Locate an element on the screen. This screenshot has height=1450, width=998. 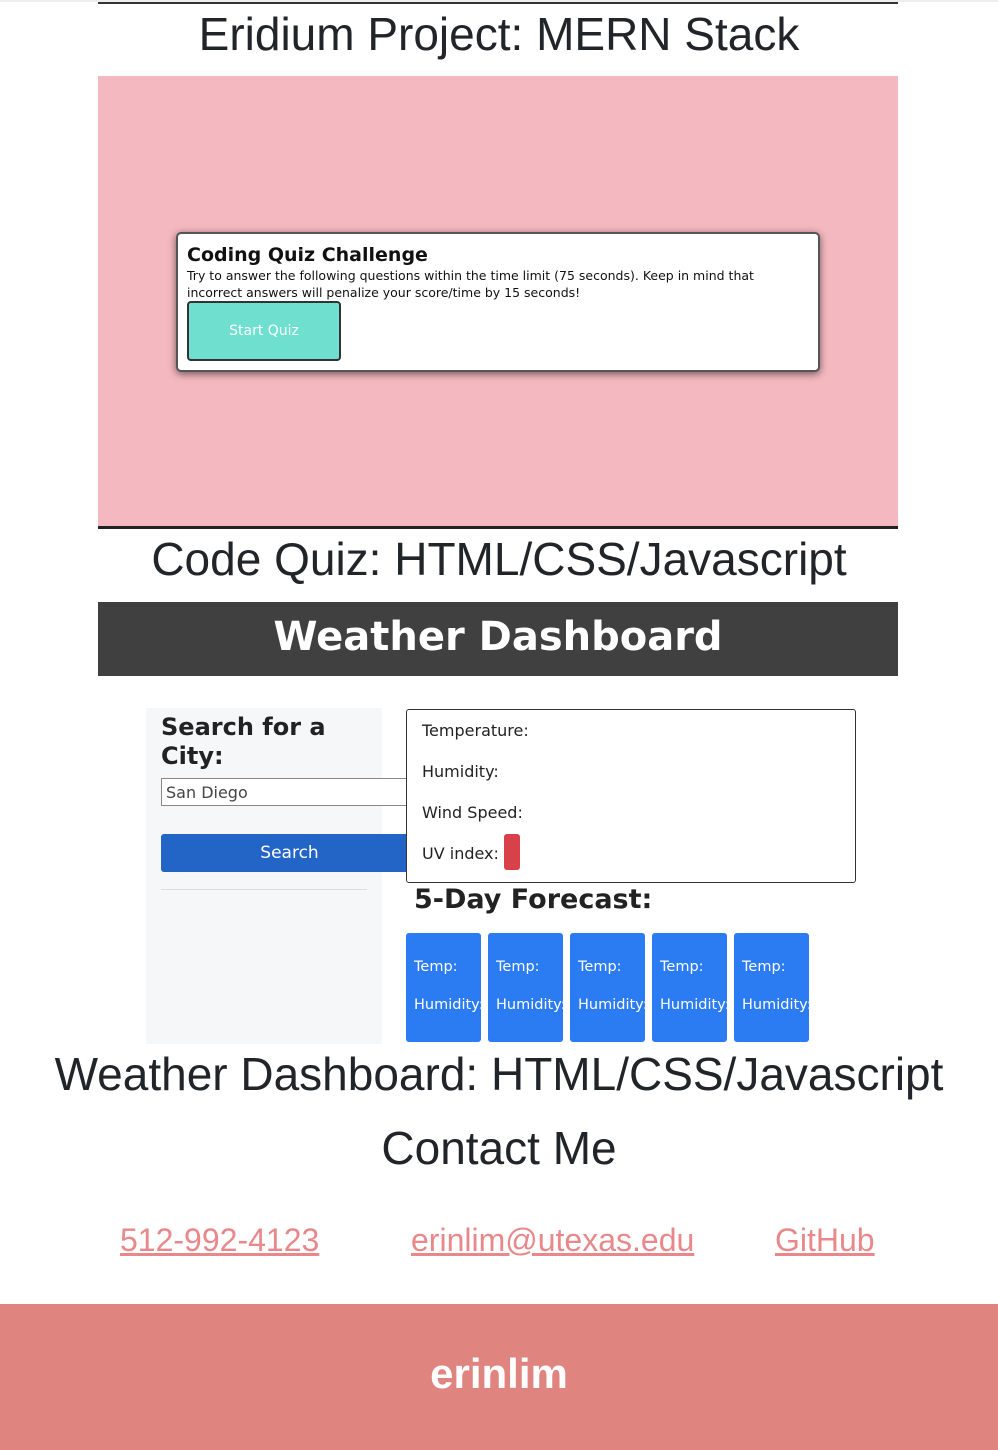
quiz-title: Coding Quiz Challenge is located at coordinates (307, 255).